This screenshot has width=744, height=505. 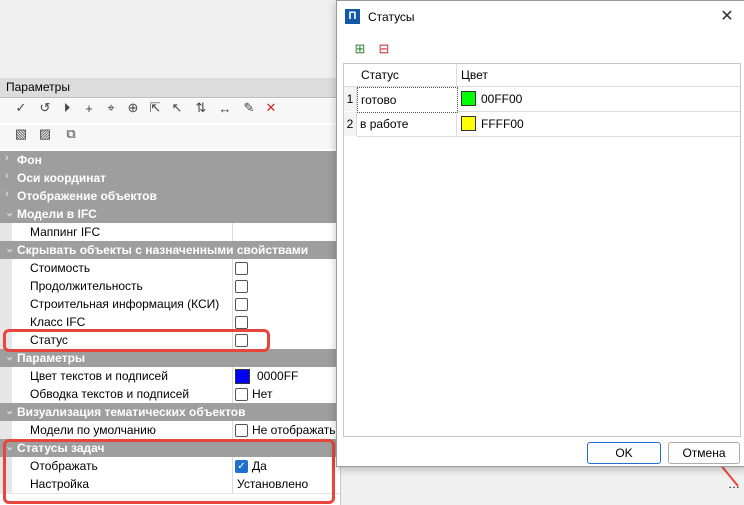 I want to click on dialog-toolbar: ⊞ ⊟, so click(x=540, y=49).